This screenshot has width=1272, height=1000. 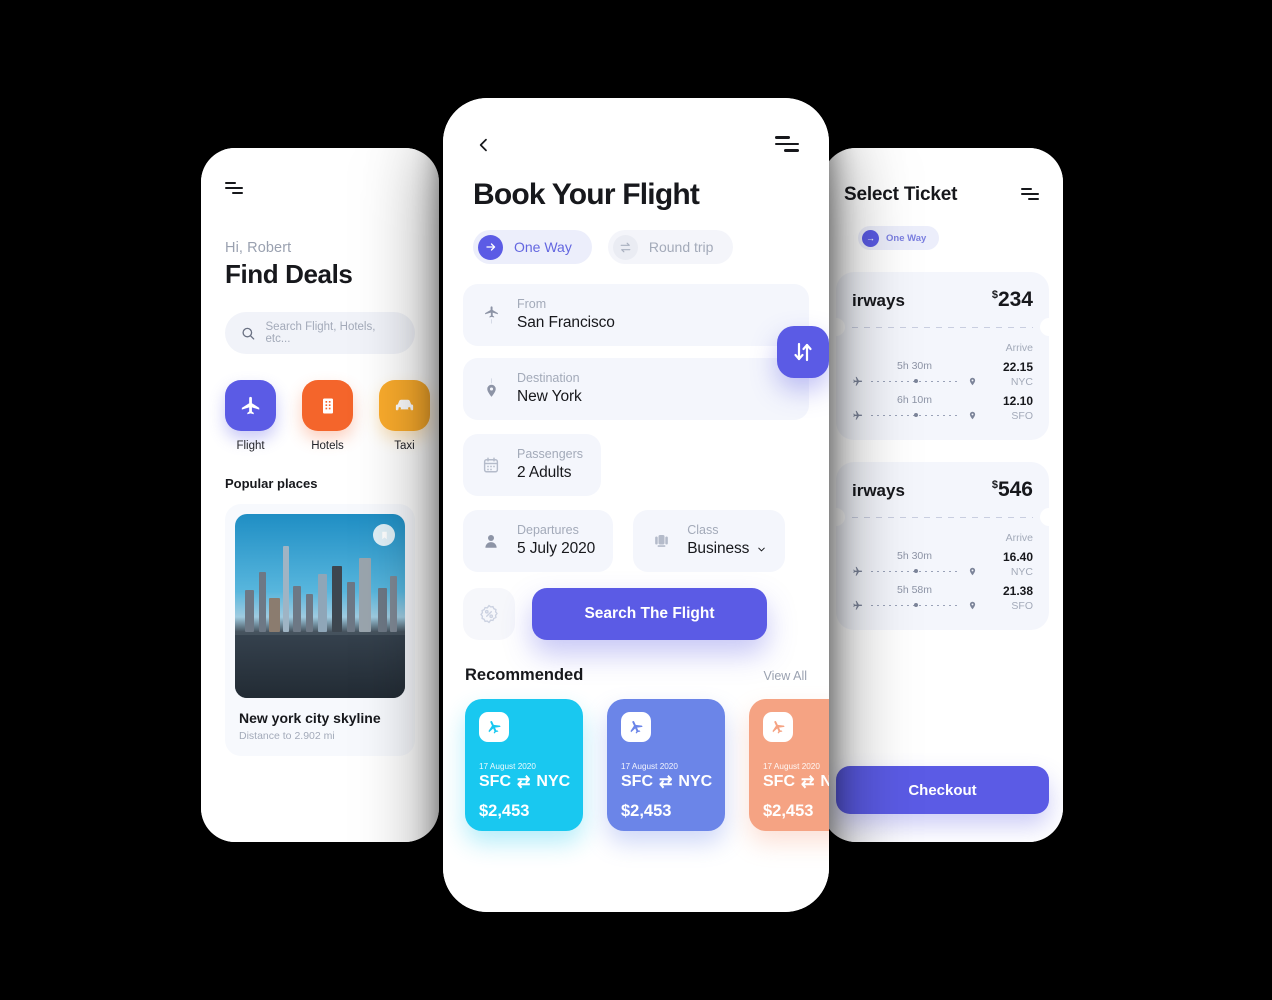 I want to click on checkout-button: Checkout, so click(x=942, y=790).